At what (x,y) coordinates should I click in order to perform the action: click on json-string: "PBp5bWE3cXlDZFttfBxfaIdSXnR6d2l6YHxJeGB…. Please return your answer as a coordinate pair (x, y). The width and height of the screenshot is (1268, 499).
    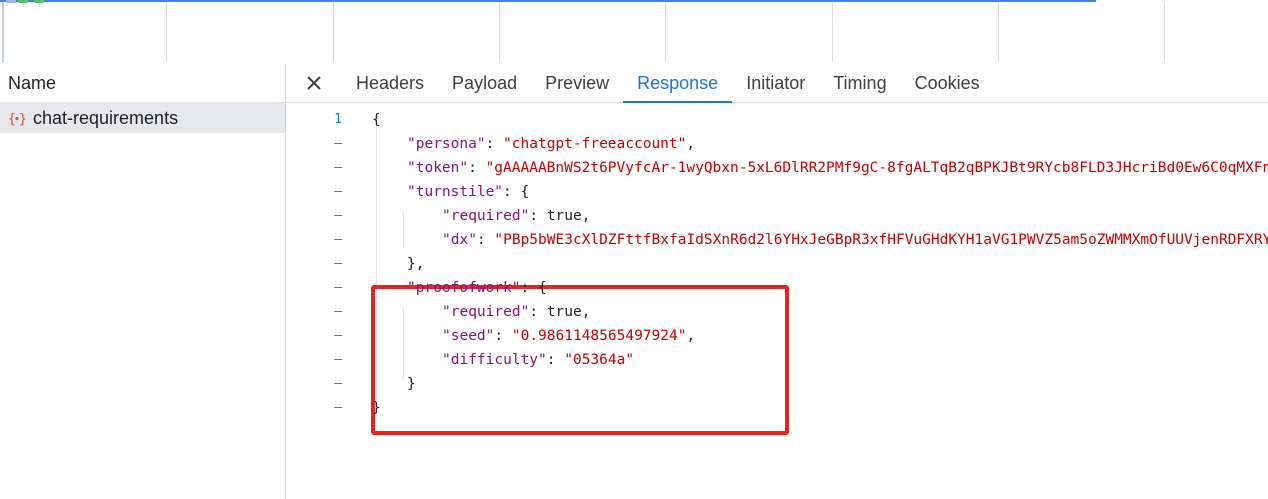
    Looking at the image, I should click on (881, 240).